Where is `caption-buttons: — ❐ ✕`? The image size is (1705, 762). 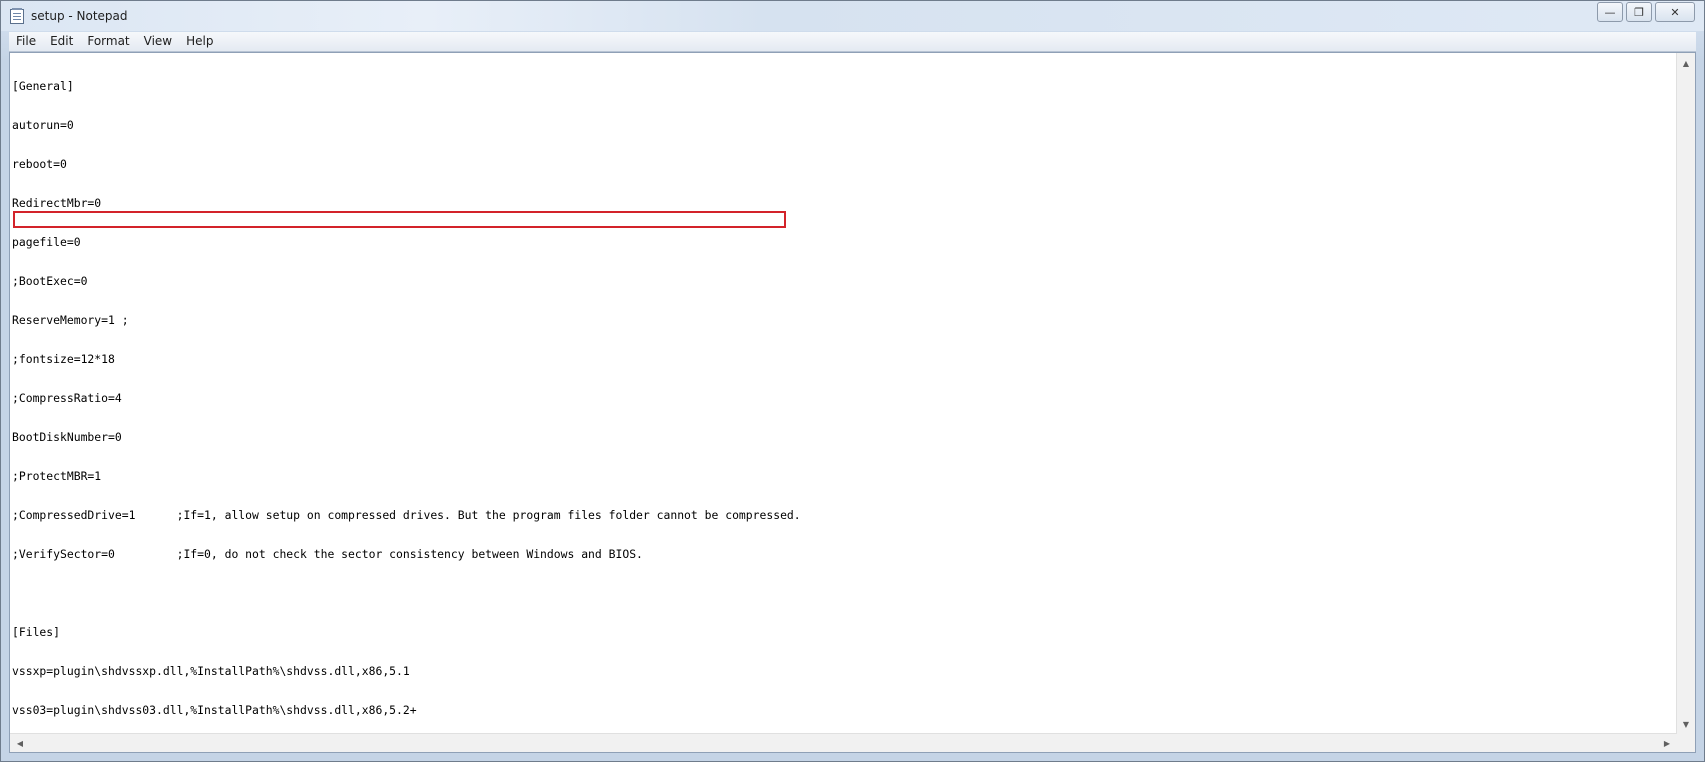 caption-buttons: — ❐ ✕ is located at coordinates (1646, 12).